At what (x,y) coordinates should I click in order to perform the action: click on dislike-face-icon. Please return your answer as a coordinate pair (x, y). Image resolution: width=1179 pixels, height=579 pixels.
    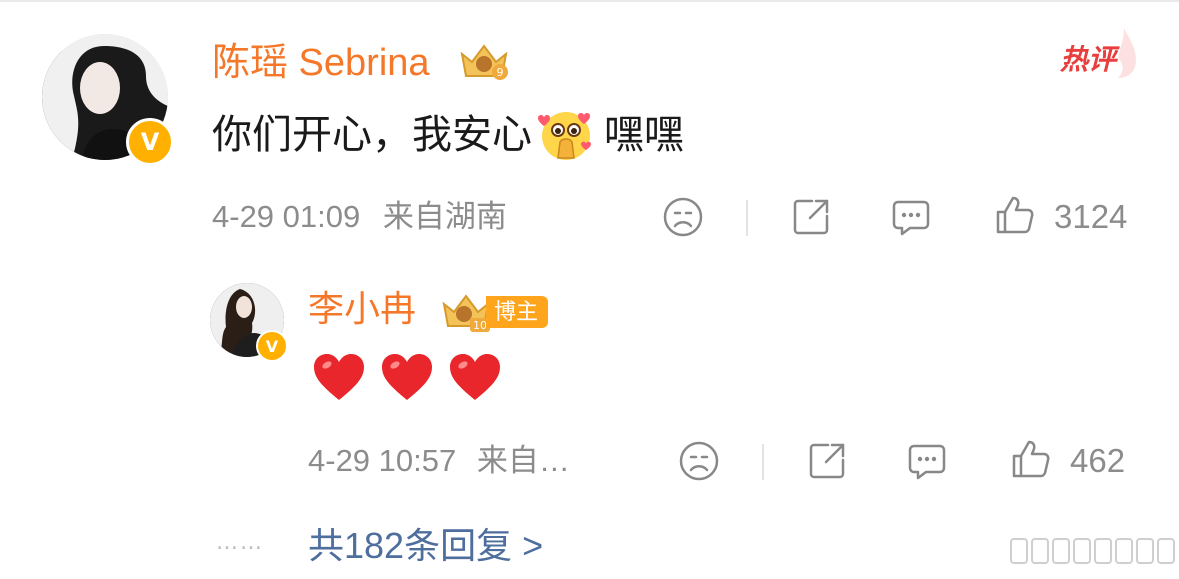
    Looking at the image, I should click on (683, 217).